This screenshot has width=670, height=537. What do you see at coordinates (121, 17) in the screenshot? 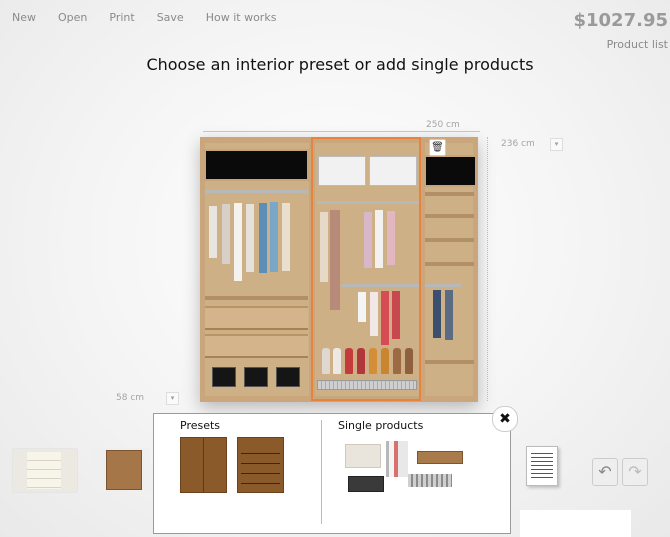
I see `print-menu-item: Print` at bounding box center [121, 17].